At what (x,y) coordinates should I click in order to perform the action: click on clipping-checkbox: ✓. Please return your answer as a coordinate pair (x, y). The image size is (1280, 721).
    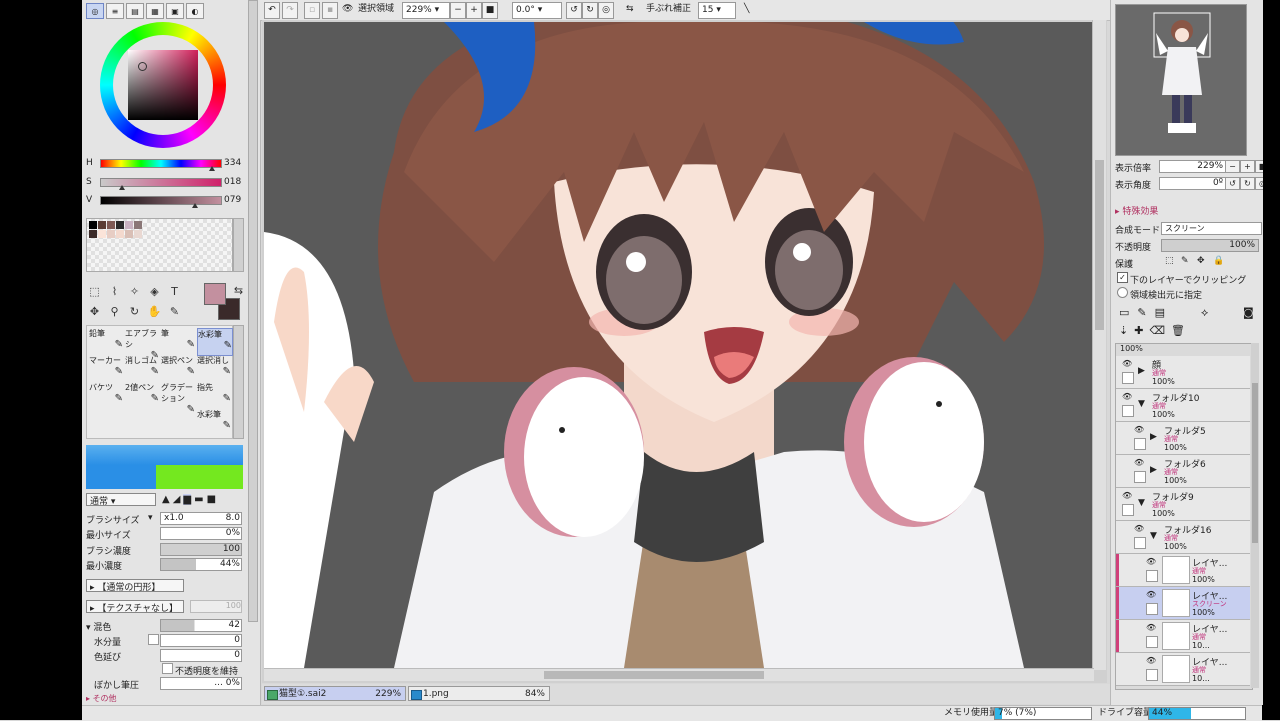
    Looking at the image, I should click on (1122, 277).